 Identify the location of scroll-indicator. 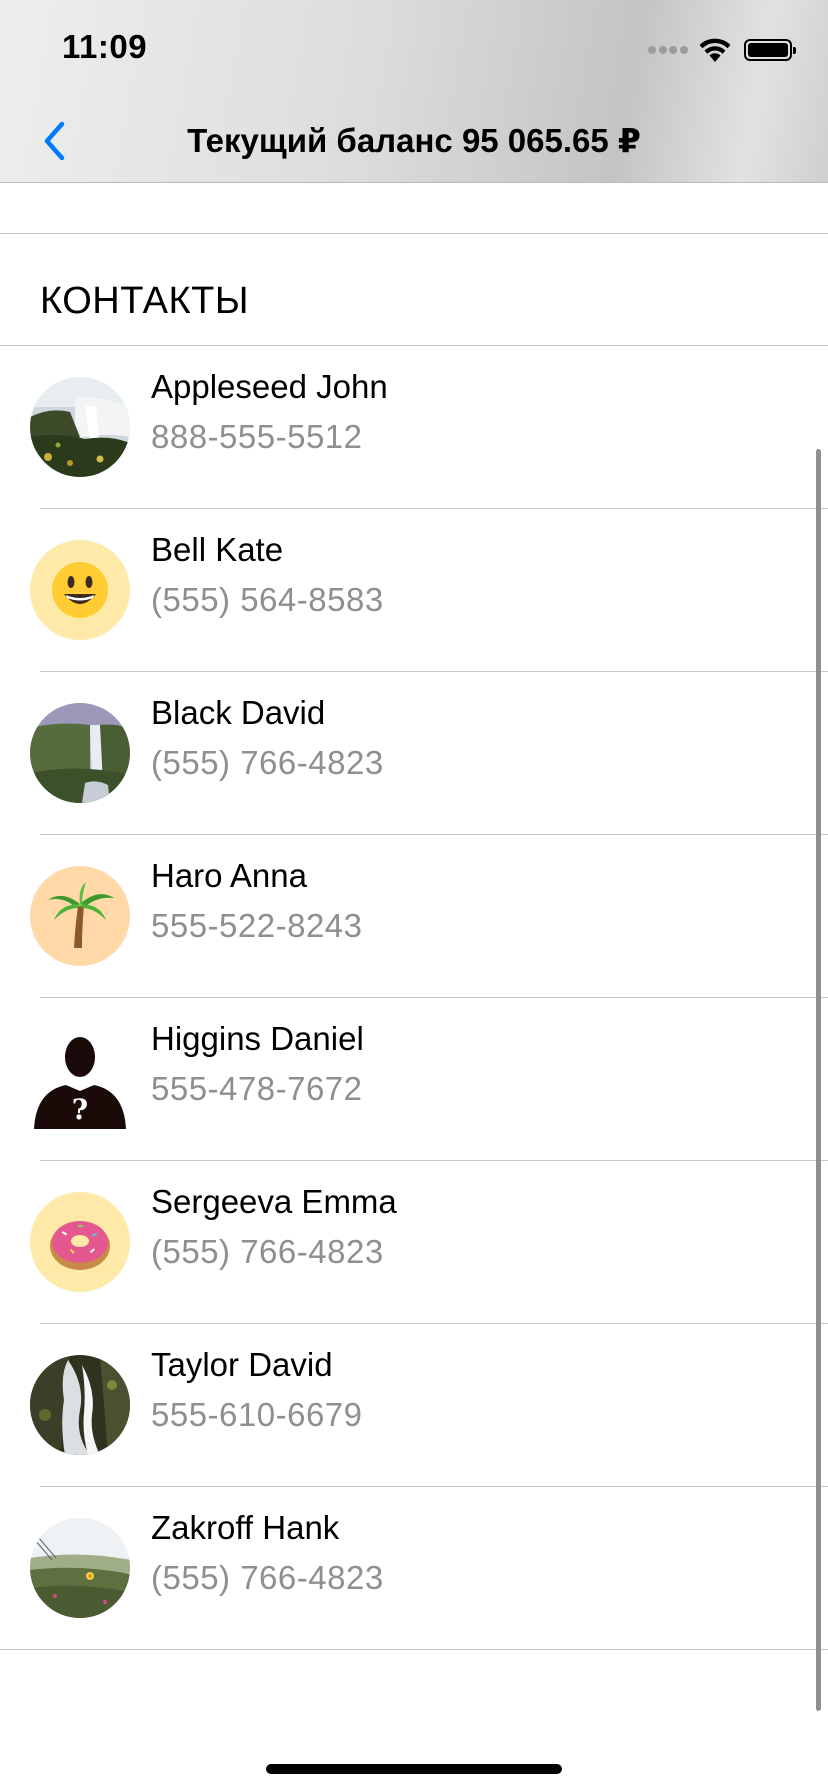
(818, 1080).